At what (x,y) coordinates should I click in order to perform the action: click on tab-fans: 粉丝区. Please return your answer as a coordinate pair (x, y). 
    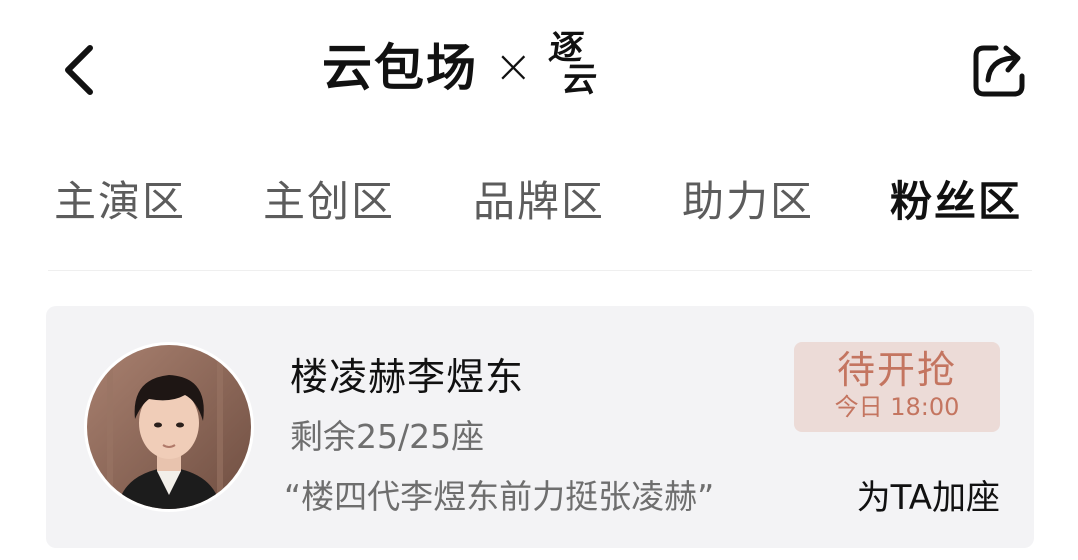
    Looking at the image, I should click on (956, 202).